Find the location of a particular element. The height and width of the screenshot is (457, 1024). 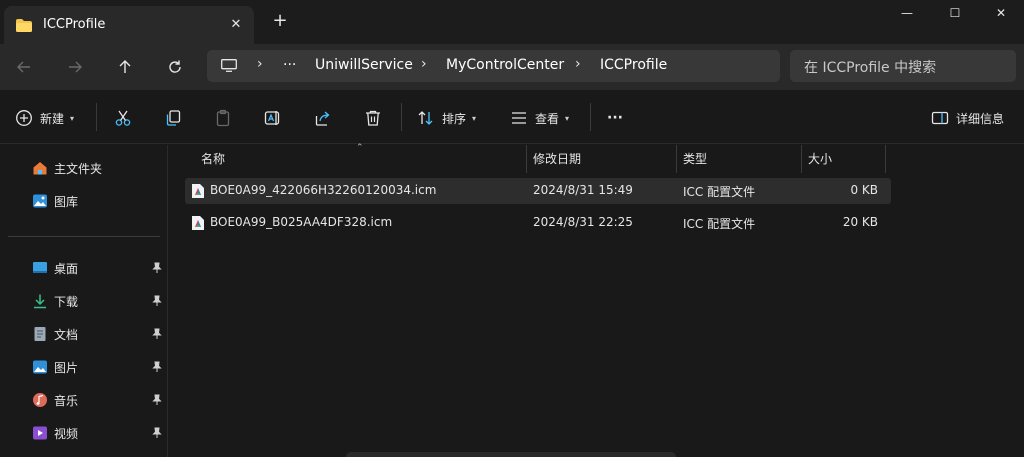

details-pane-button: 详细信息 is located at coordinates (967, 118).